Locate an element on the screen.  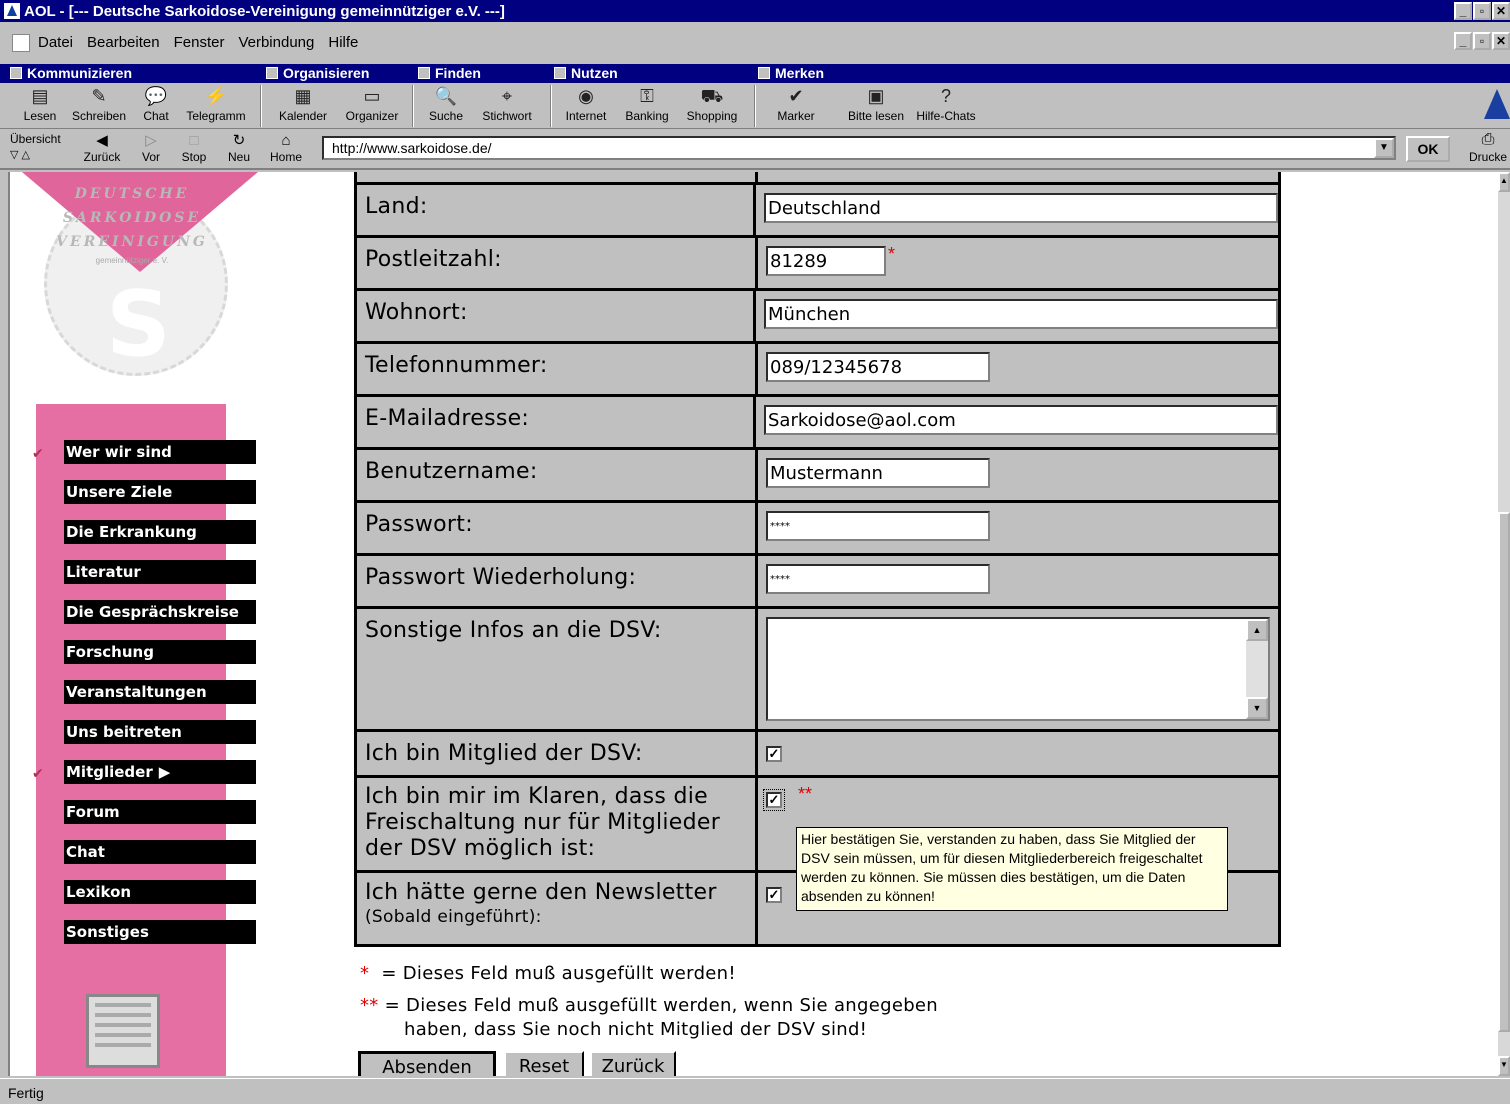
scroll-thumb is located at coordinates (1504, 772).